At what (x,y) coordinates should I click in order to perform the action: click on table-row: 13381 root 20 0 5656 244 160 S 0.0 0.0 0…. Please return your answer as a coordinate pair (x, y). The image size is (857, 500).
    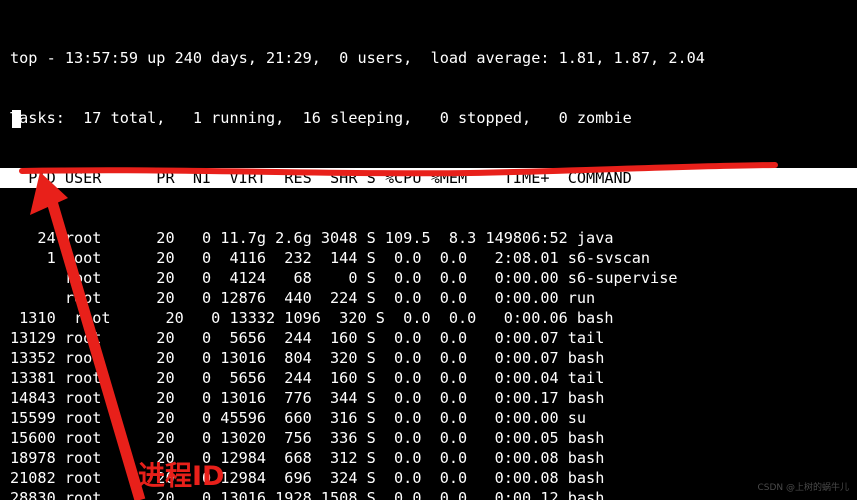
    Looking at the image, I should click on (428, 378).